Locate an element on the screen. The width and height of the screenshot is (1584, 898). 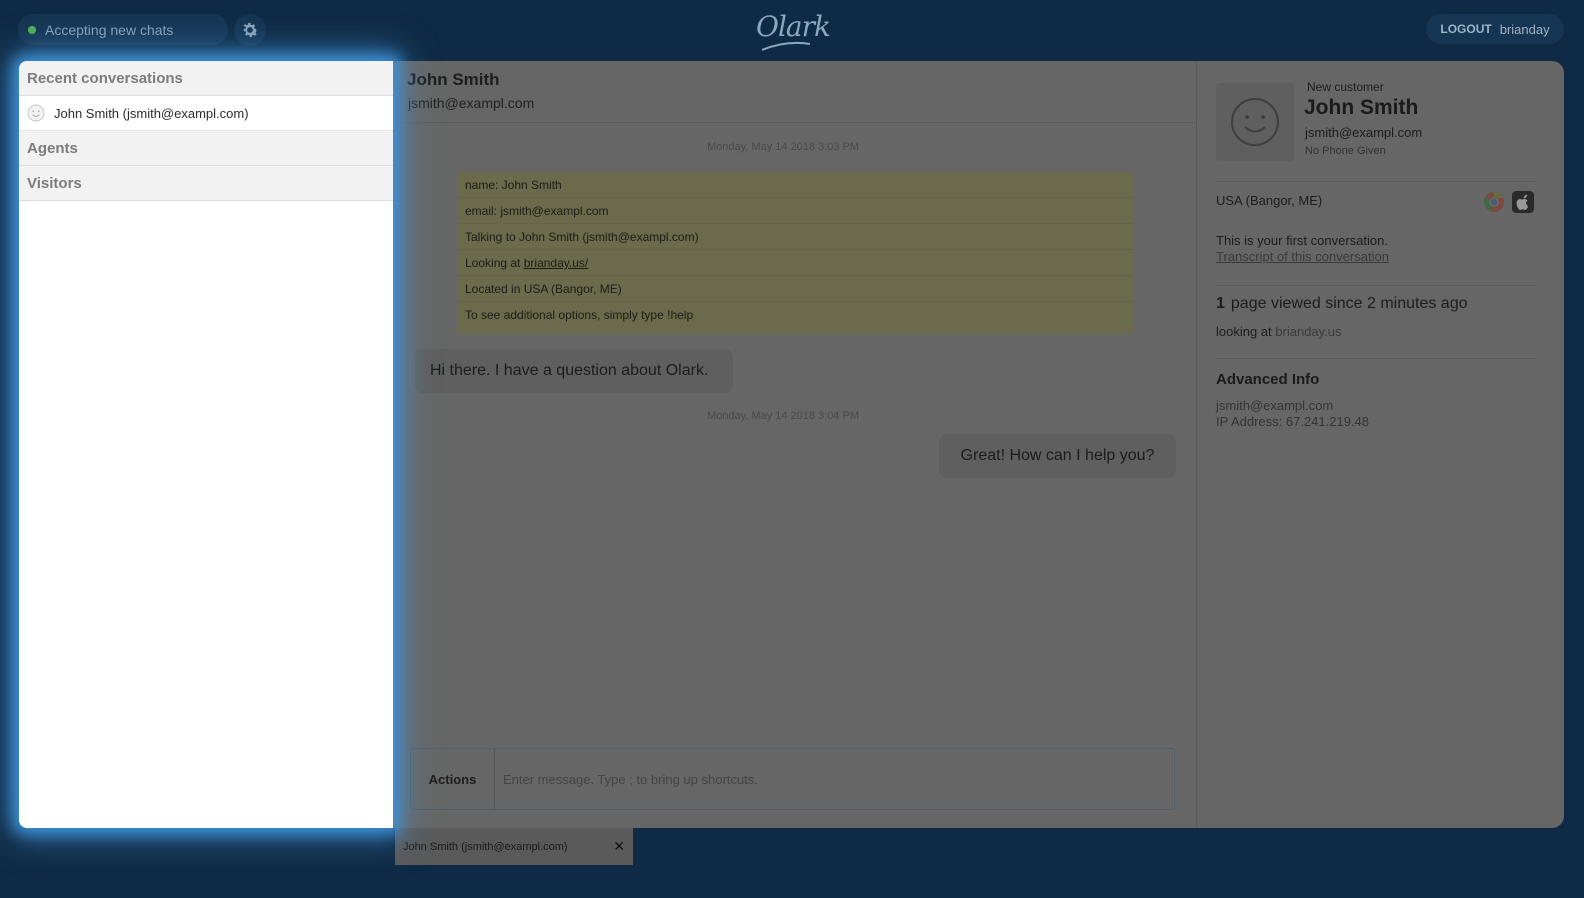
status-dot-icon is located at coordinates (32, 29).